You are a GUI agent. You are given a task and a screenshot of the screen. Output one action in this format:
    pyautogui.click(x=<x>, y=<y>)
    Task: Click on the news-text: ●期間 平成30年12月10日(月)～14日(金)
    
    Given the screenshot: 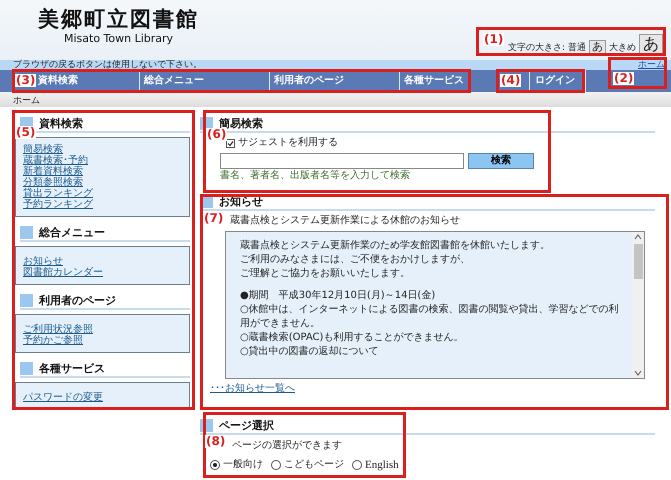 What is the action you would take?
    pyautogui.click(x=338, y=296)
    